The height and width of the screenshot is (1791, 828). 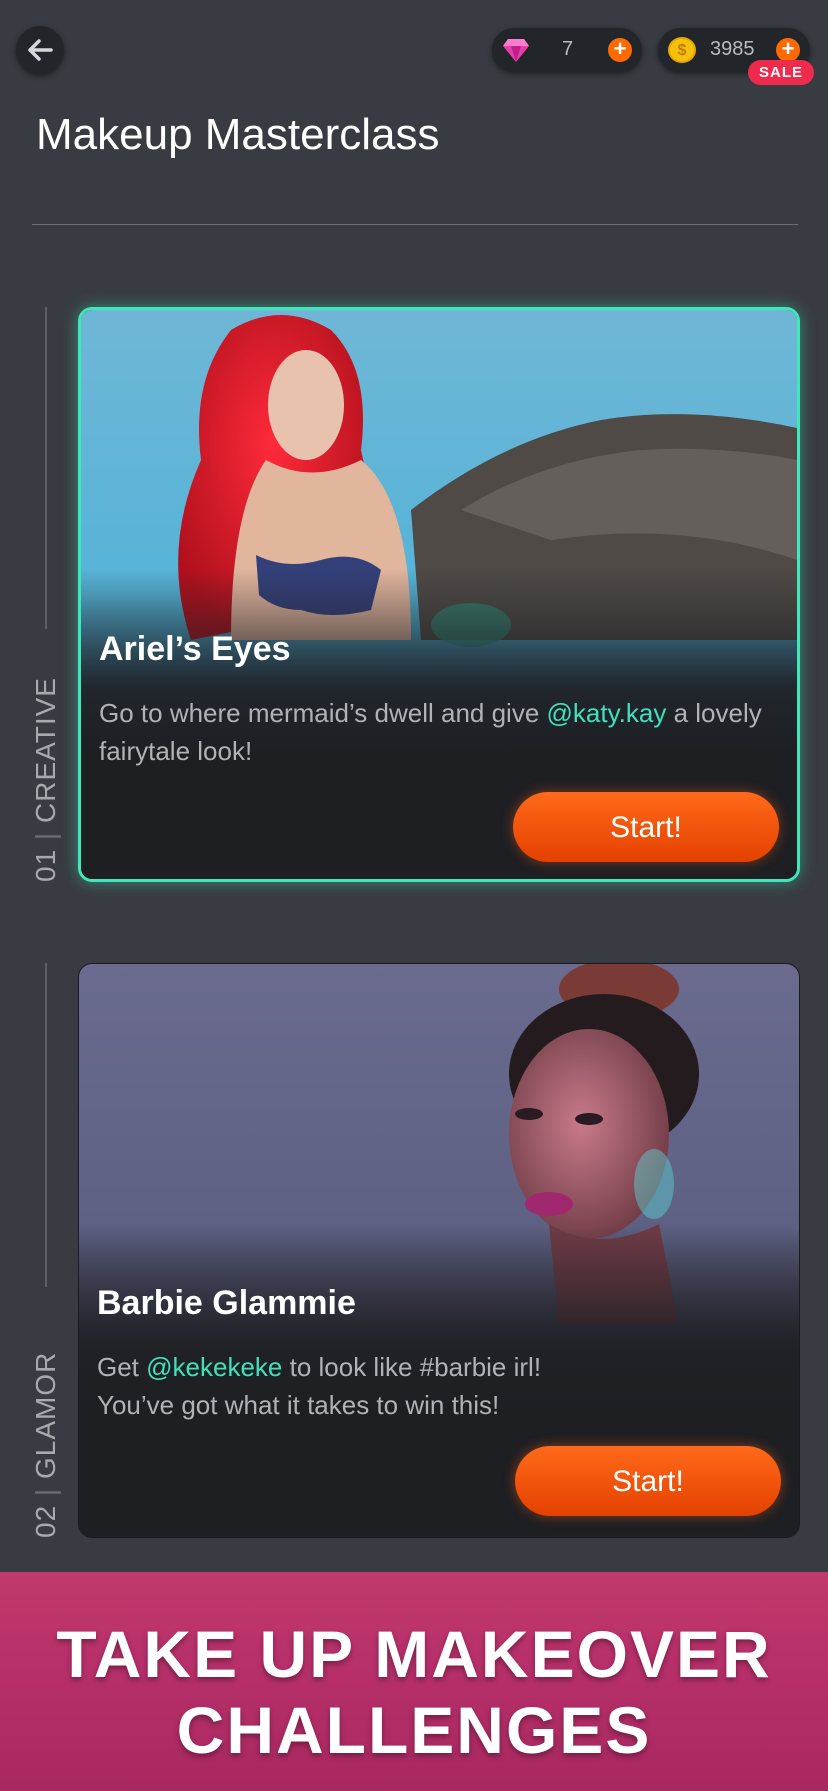 What do you see at coordinates (788, 50) in the screenshot?
I see `add-coins-button: +` at bounding box center [788, 50].